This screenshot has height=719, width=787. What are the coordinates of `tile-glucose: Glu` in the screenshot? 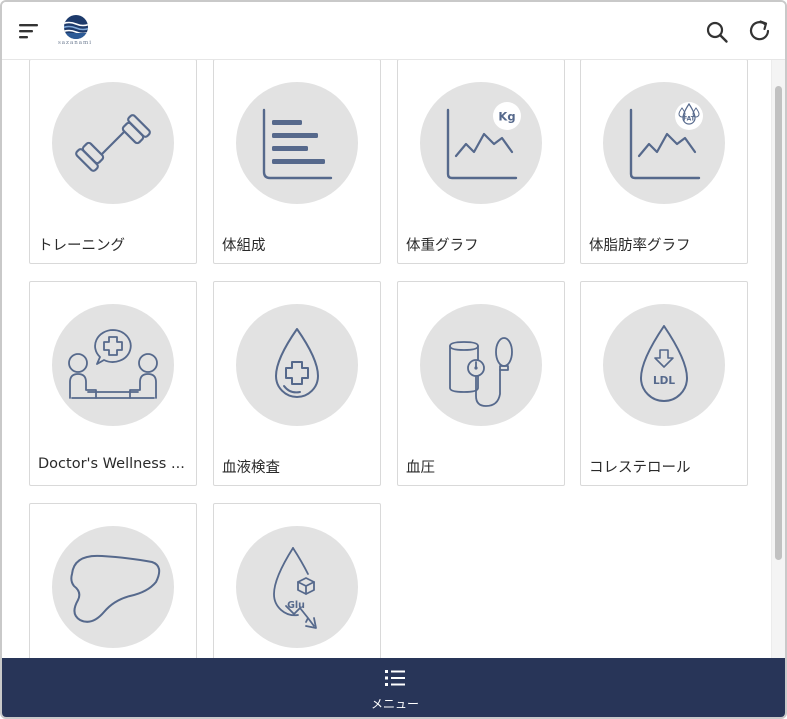 It's located at (297, 580).